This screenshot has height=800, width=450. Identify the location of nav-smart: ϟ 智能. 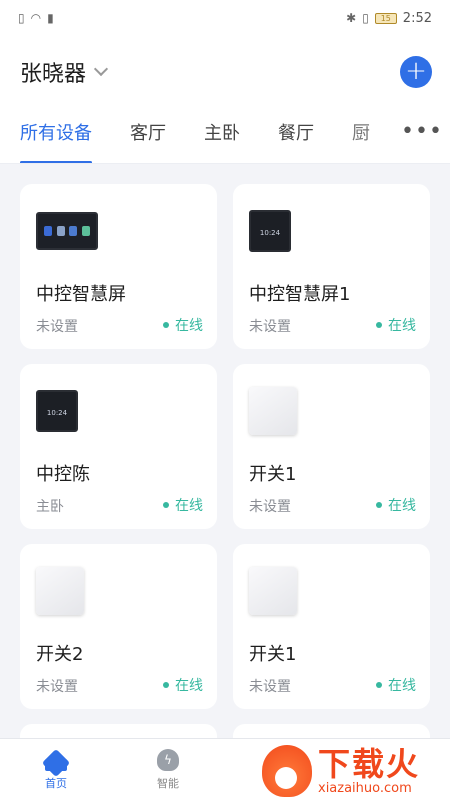
(168, 769).